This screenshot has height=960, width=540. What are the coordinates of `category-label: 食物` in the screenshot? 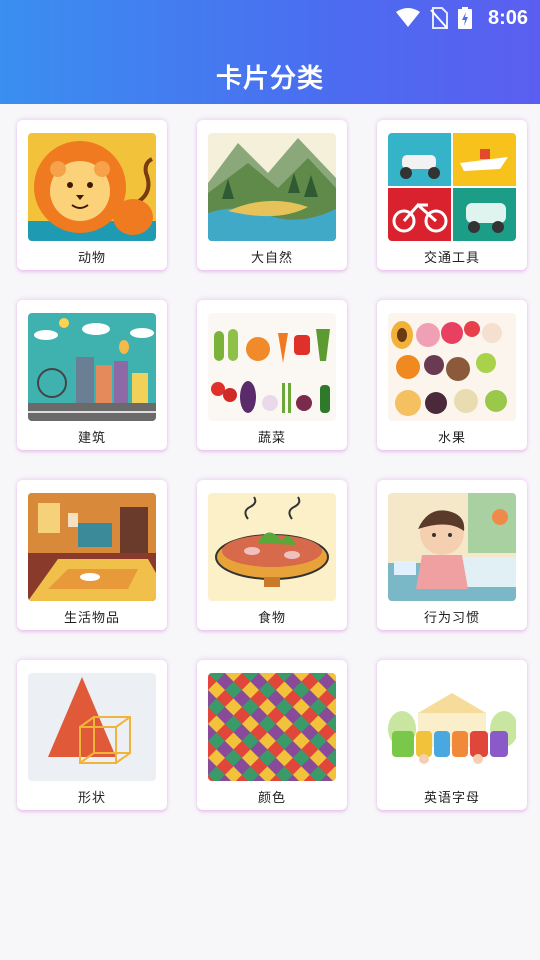 It's located at (271, 618).